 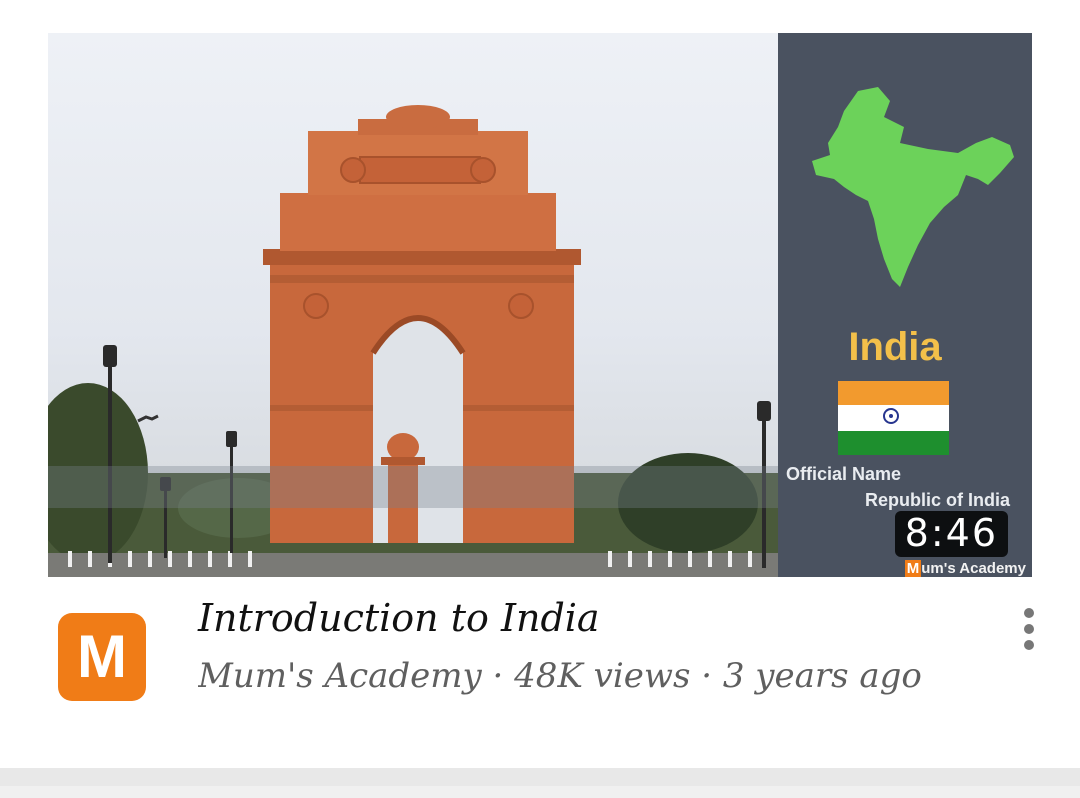 I want to click on official-name-value: Republic of India, so click(x=937, y=500).